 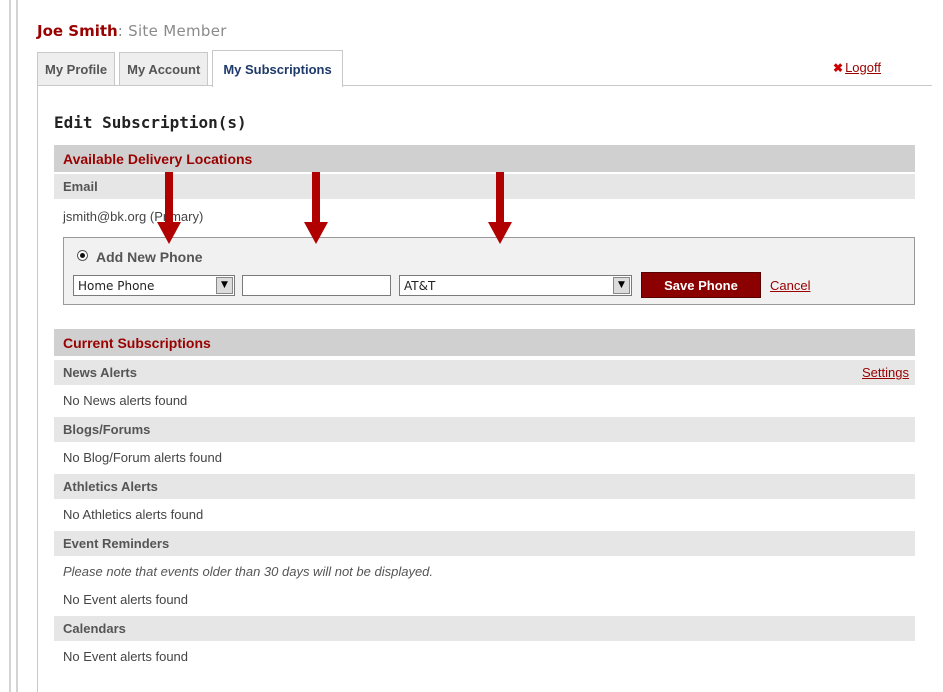 What do you see at coordinates (484, 372) in the screenshot?
I see `news-alerts-subheader: News Alerts Settings` at bounding box center [484, 372].